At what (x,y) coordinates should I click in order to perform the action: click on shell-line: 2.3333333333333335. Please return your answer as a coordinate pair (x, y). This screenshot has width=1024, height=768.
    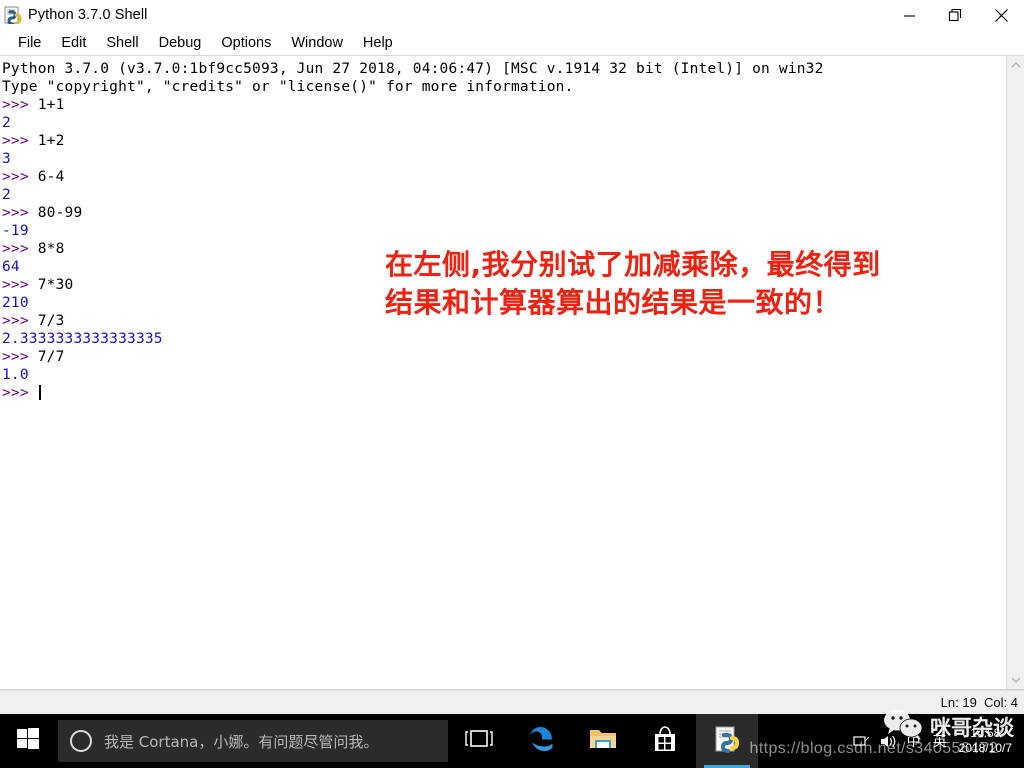
    Looking at the image, I should click on (504, 339).